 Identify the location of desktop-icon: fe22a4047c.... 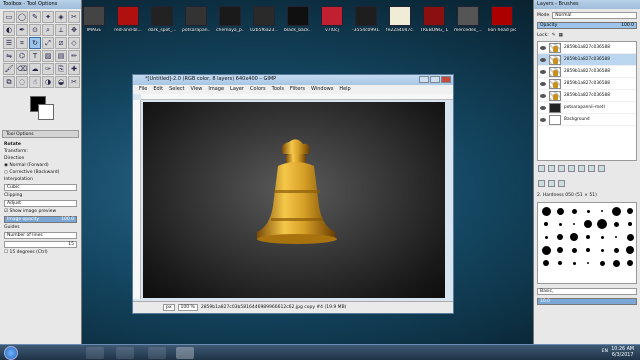
(400, 23).